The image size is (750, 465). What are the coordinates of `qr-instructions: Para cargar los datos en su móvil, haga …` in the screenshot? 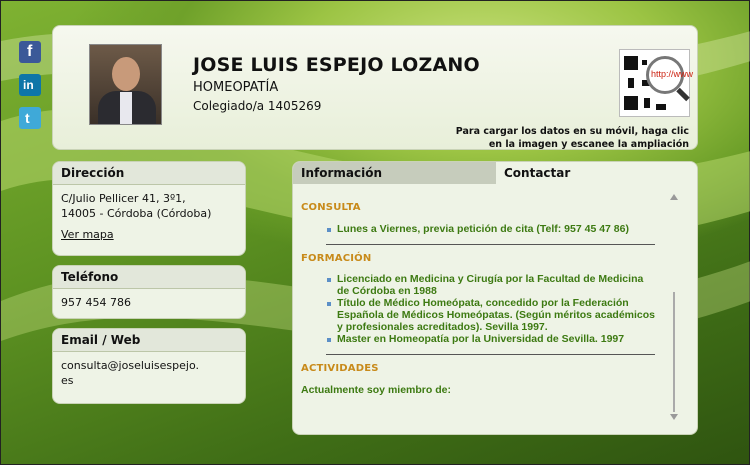 It's located at (572, 138).